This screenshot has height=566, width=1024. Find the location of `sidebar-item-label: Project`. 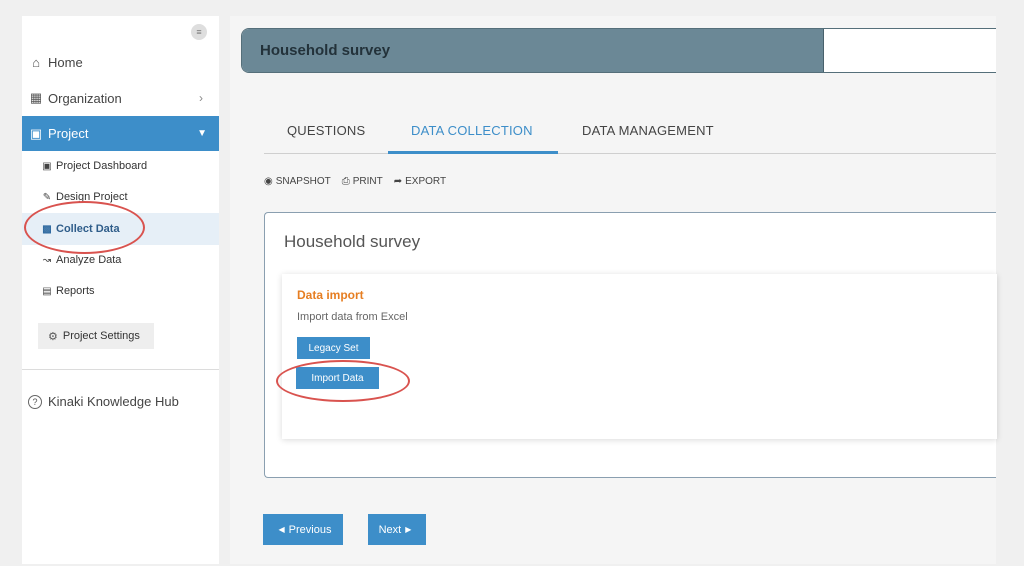

sidebar-item-label: Project is located at coordinates (68, 133).